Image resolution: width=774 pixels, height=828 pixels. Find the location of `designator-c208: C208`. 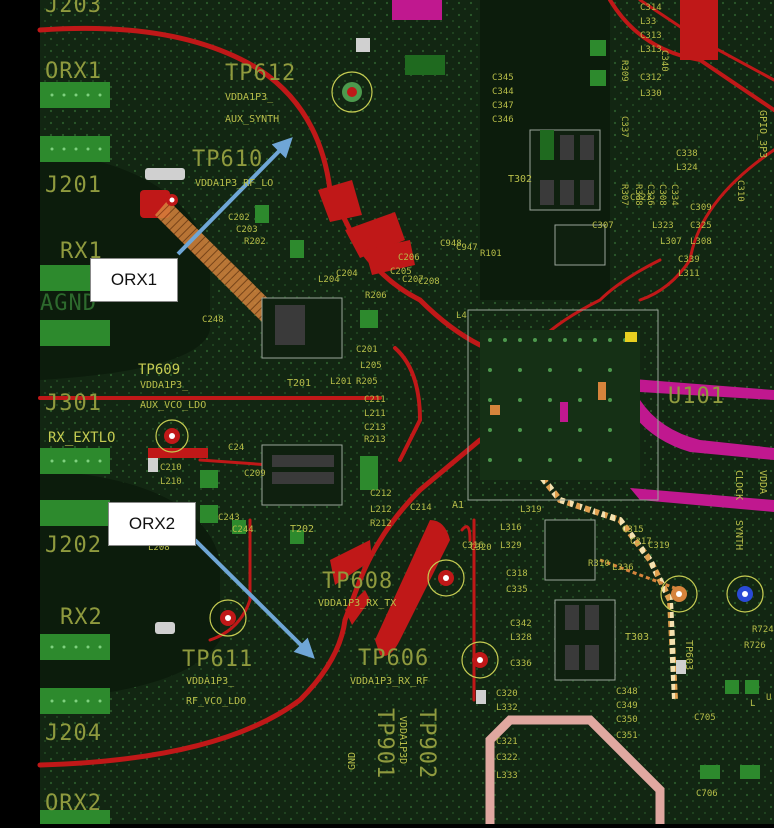

designator-c208: C208 is located at coordinates (429, 282).